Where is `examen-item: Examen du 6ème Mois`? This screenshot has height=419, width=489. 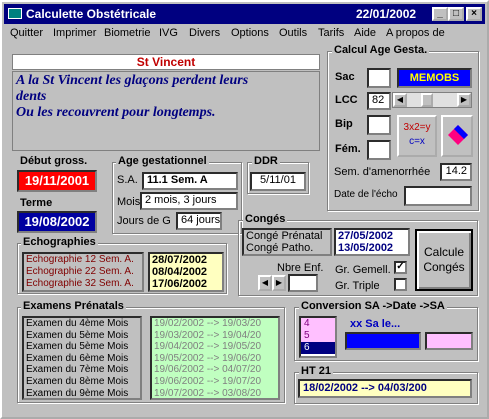 examen-item: Examen du 6ème Mois is located at coordinates (83, 359).